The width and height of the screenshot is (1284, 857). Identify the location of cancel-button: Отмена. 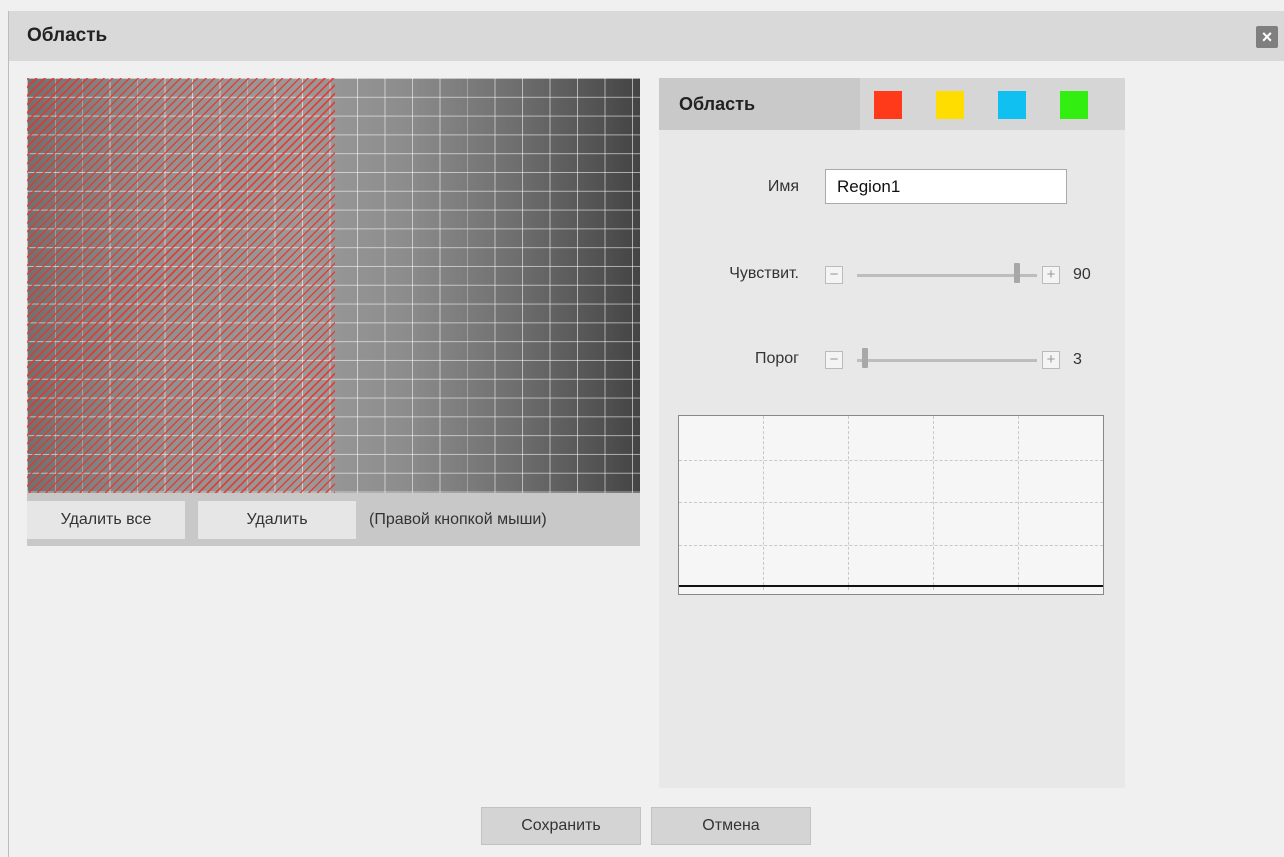
(731, 826).